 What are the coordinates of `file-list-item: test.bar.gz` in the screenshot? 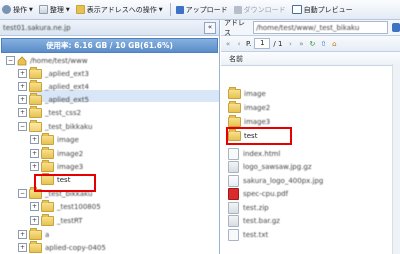 It's located at (254, 221).